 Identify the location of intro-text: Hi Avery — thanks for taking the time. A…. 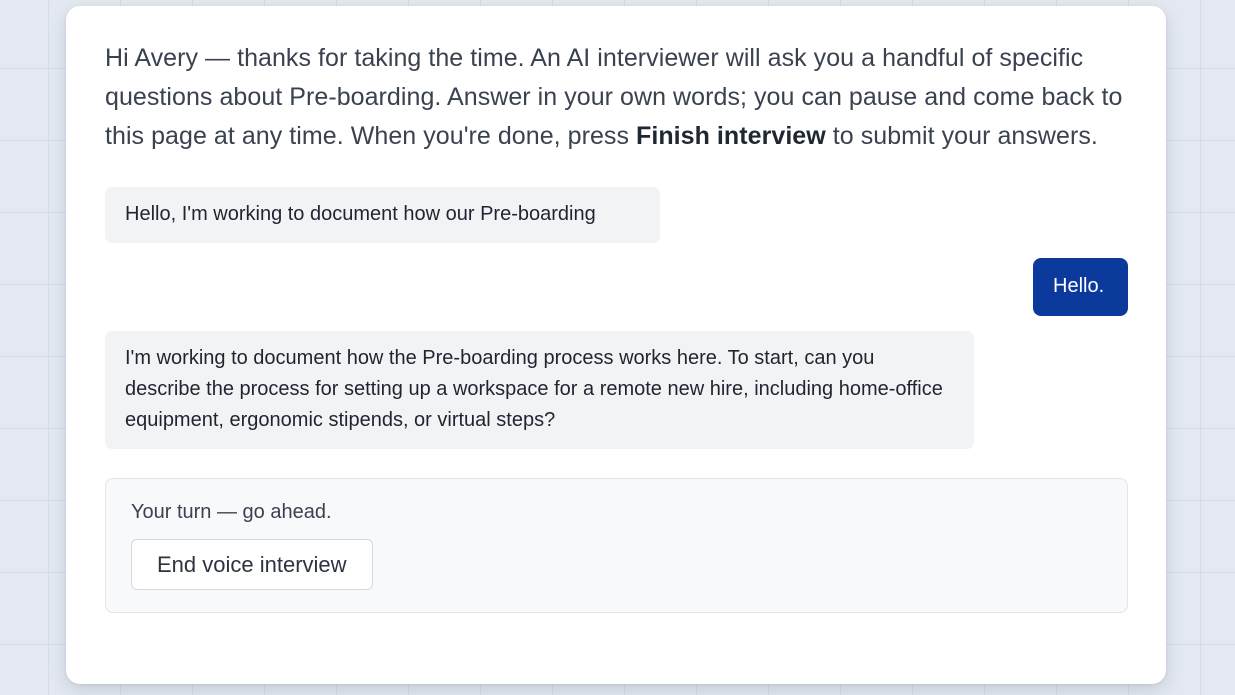
(616, 97).